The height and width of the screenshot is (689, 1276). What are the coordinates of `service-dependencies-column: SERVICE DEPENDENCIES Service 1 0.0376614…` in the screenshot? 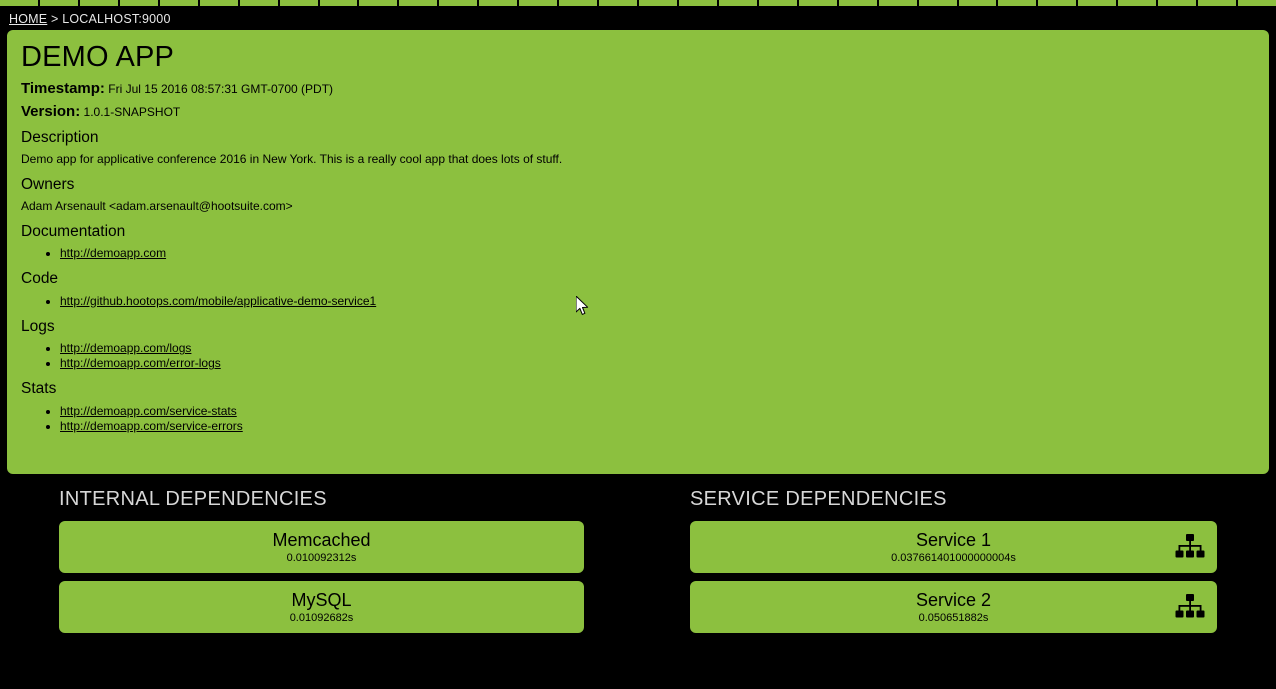 It's located at (953, 564).